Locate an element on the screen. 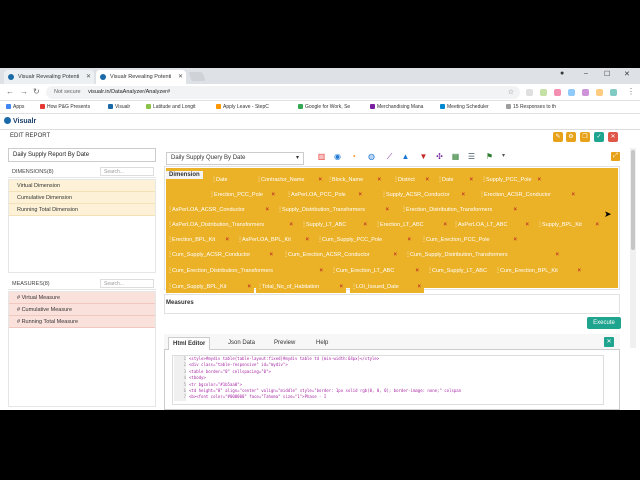 Image resolution: width=640 pixels, height=480 pixels. pivot-chart-icon: ☰ is located at coordinates (471, 156).